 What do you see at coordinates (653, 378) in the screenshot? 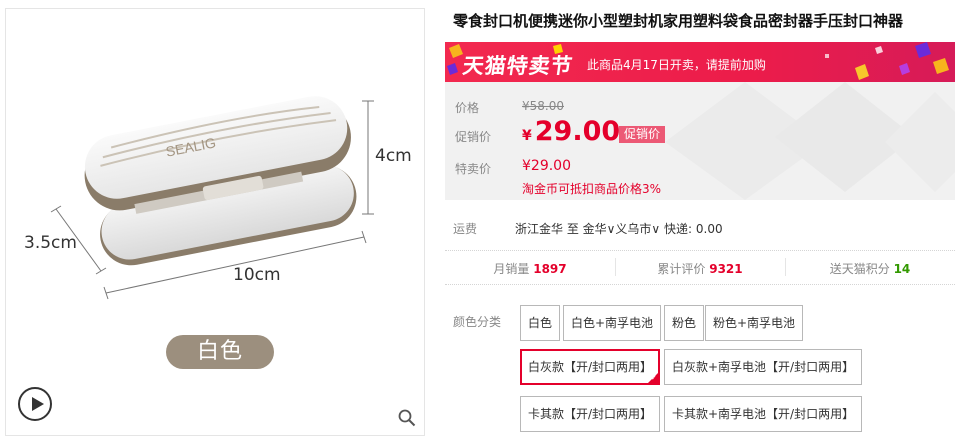
I see `selected-check-icon` at bounding box center [653, 378].